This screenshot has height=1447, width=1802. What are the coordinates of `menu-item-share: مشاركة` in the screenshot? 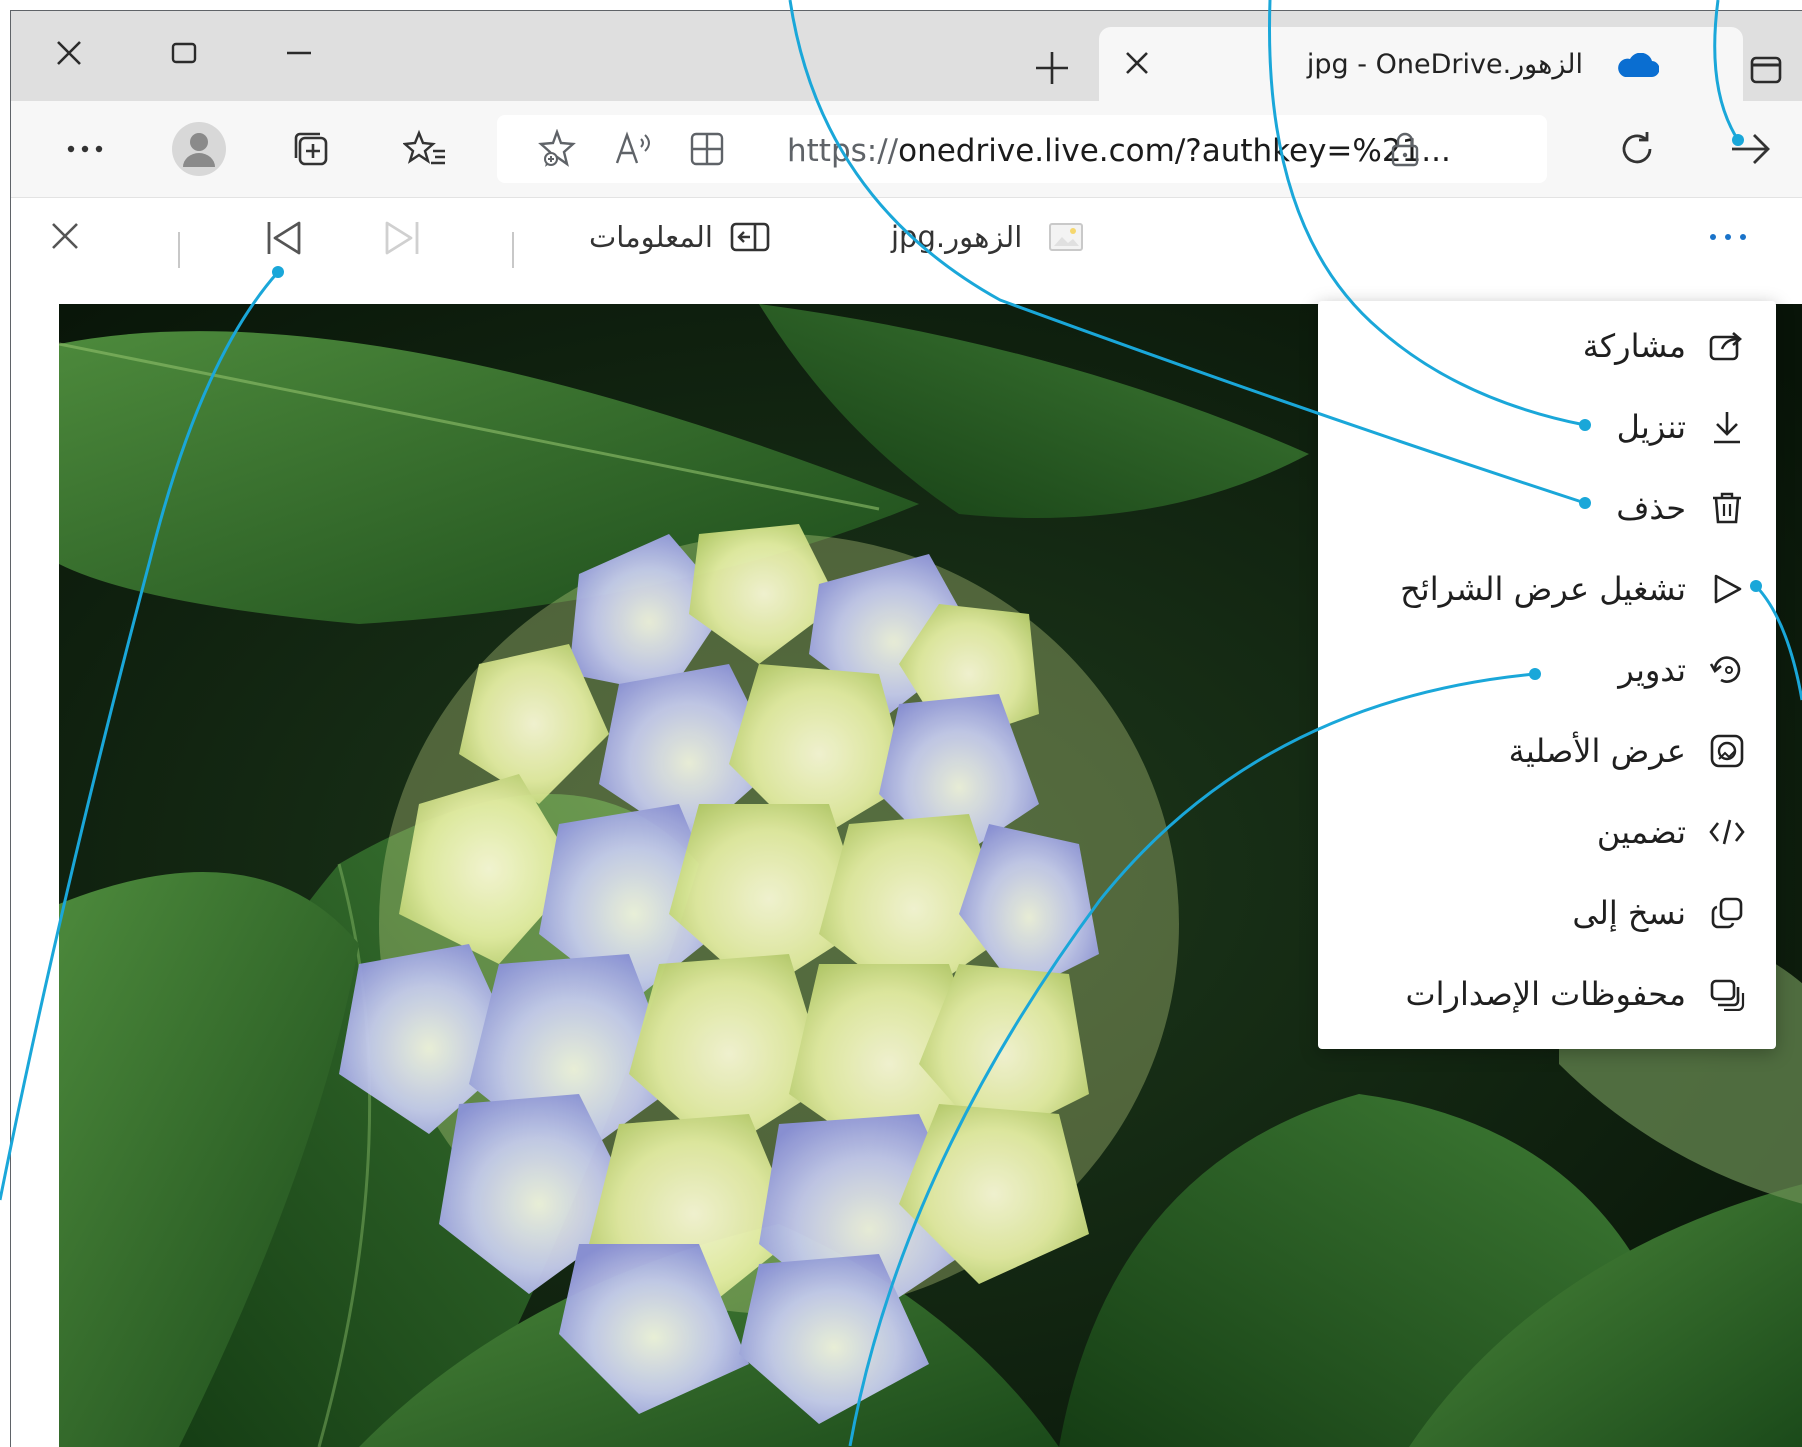 It's located at (1666, 346).